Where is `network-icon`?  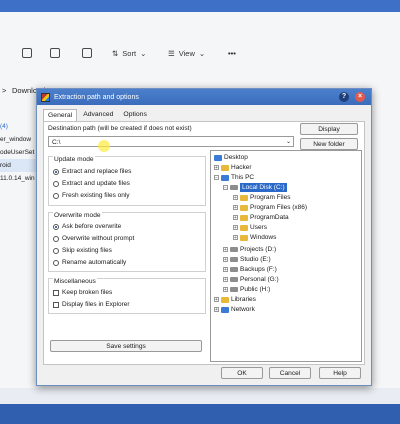
network-icon is located at coordinates (225, 309).